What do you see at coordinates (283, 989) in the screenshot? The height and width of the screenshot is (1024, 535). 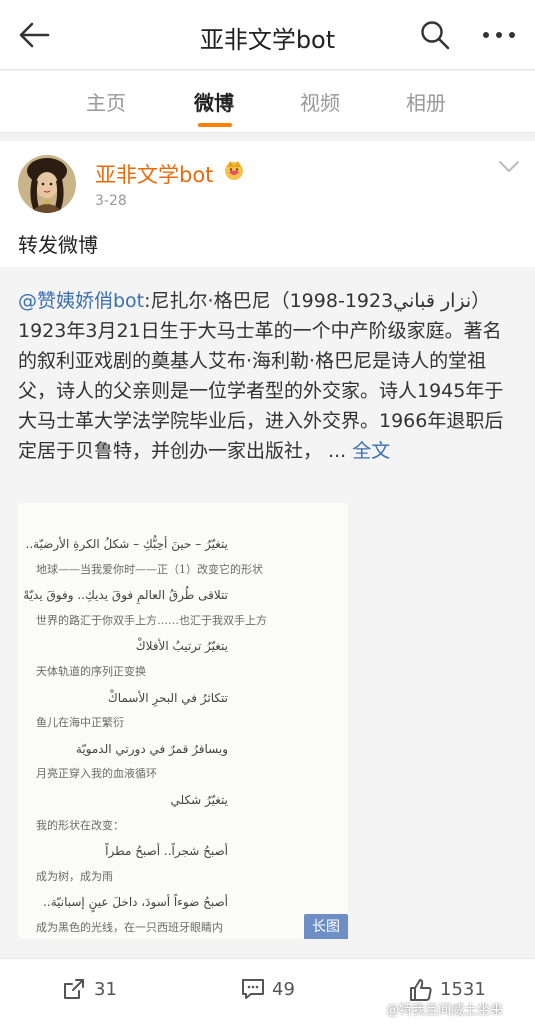 I see `comment-count: 49` at bounding box center [283, 989].